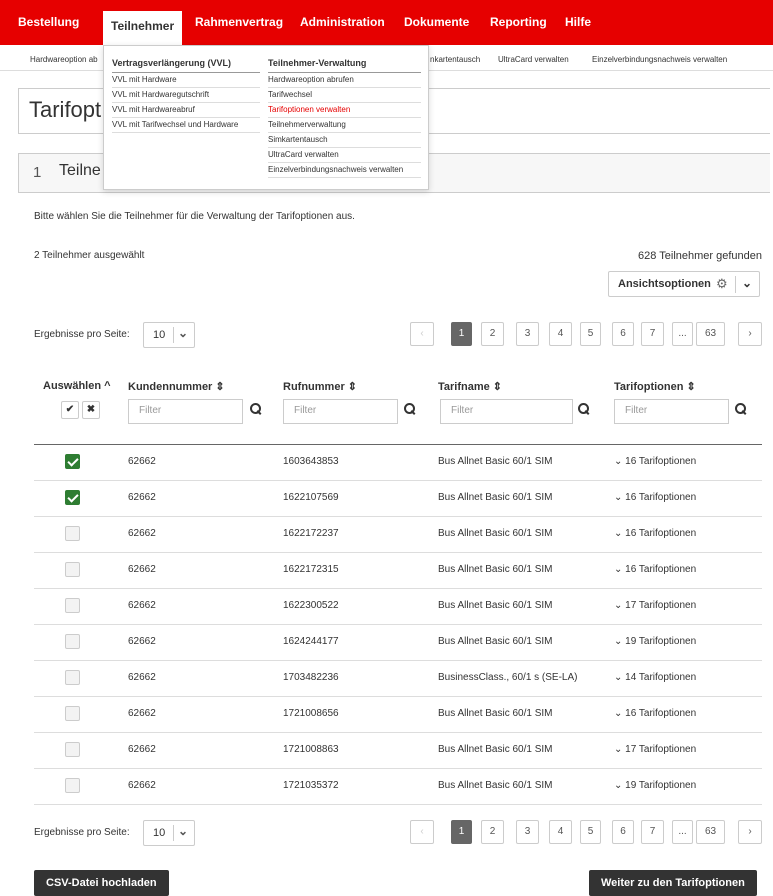  What do you see at coordinates (82, 334) in the screenshot?
I see `per-page-label-top: Ergebnisse pro Seite:` at bounding box center [82, 334].